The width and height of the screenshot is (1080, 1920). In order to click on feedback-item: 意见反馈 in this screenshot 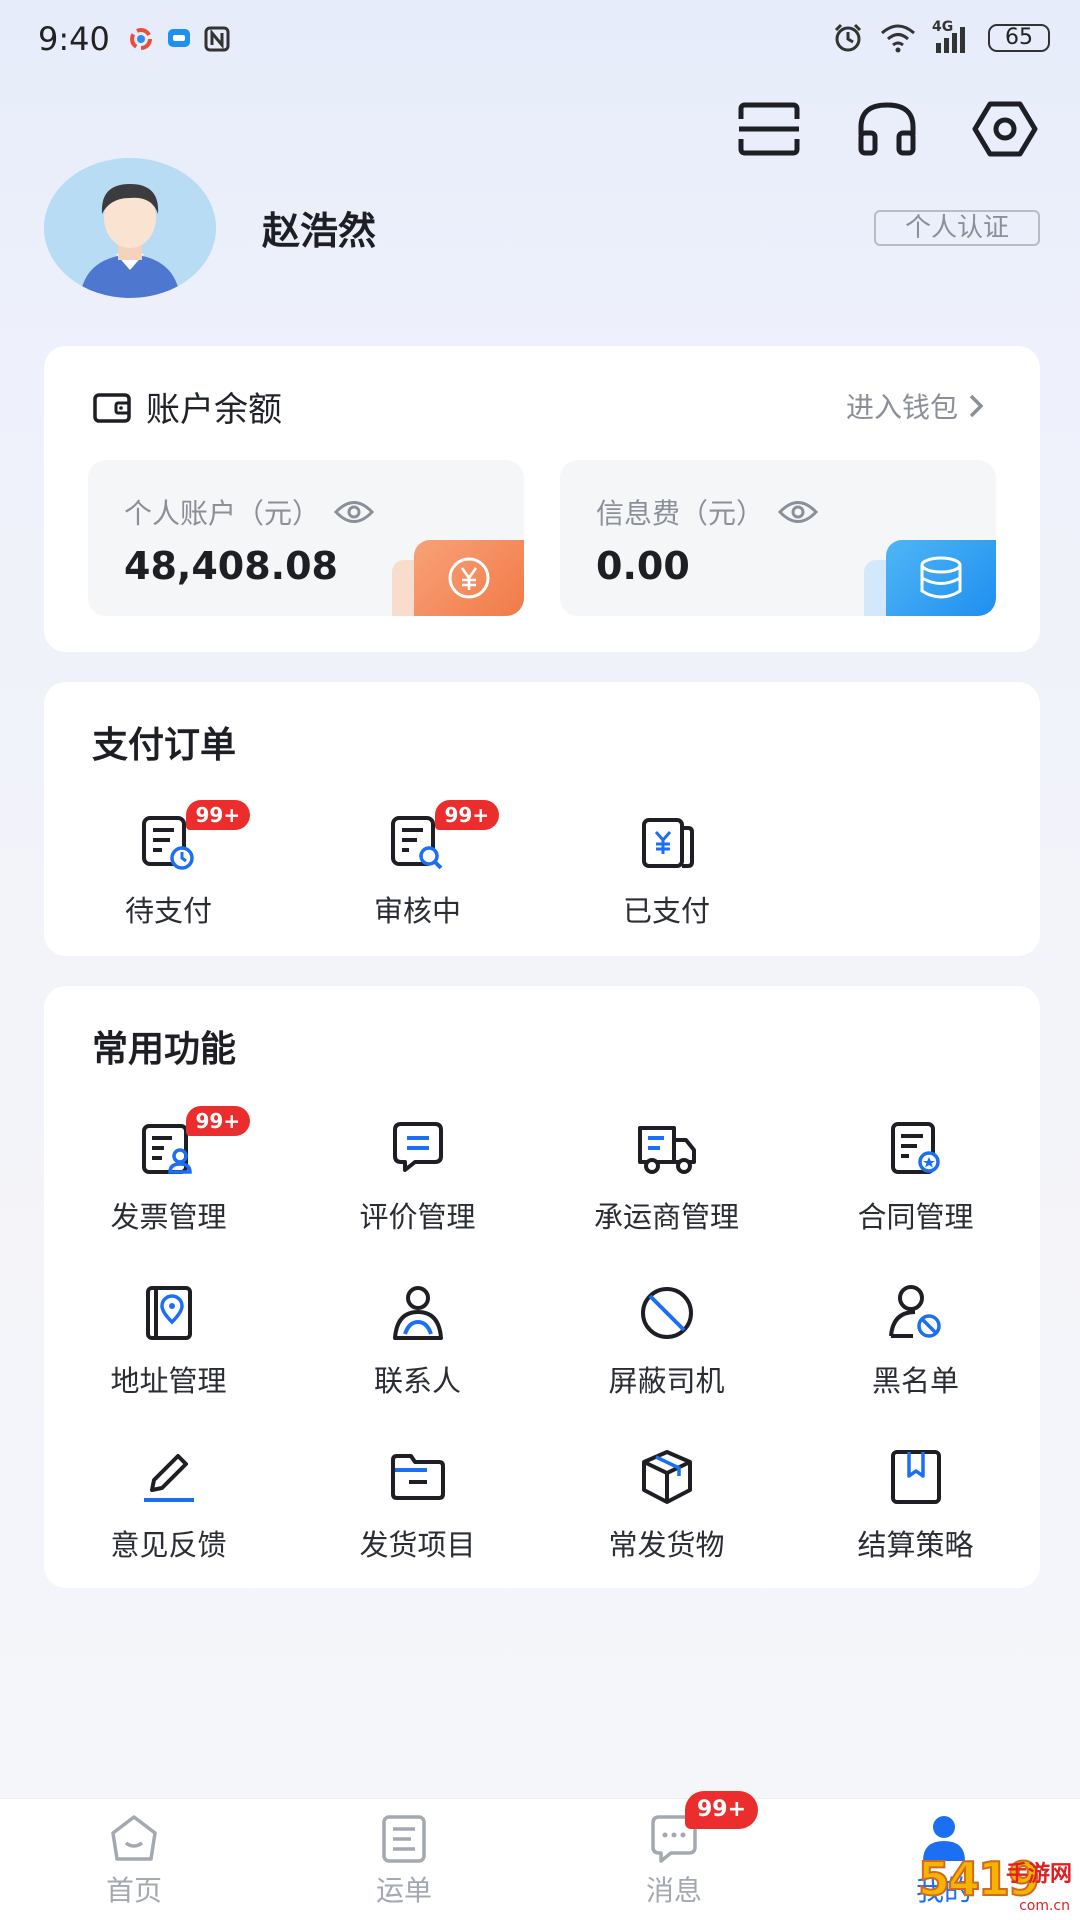, I will do `click(168, 1505)`.